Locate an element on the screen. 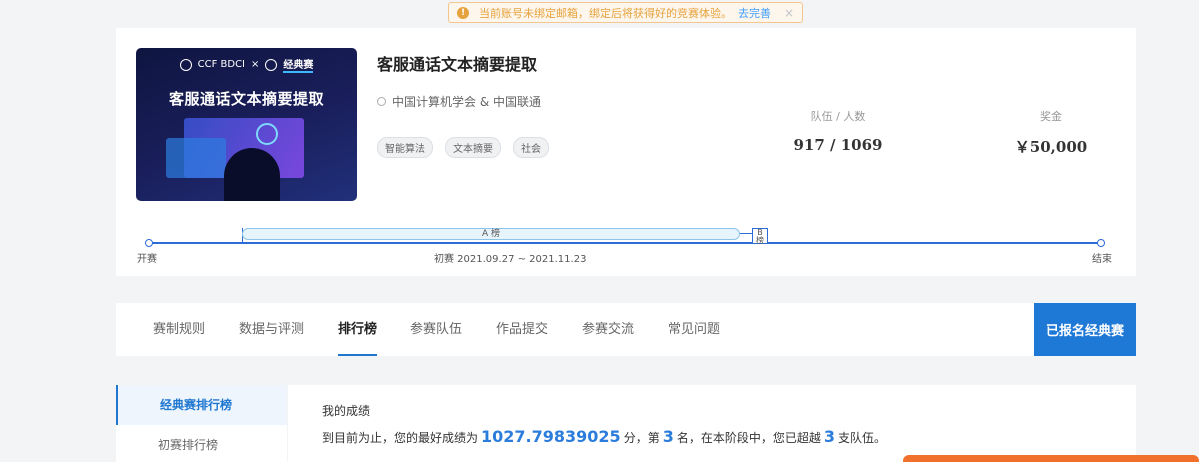 The image size is (1199, 462). teams-stat: 队伍 / 人数 917 / 1069 is located at coordinates (838, 131).